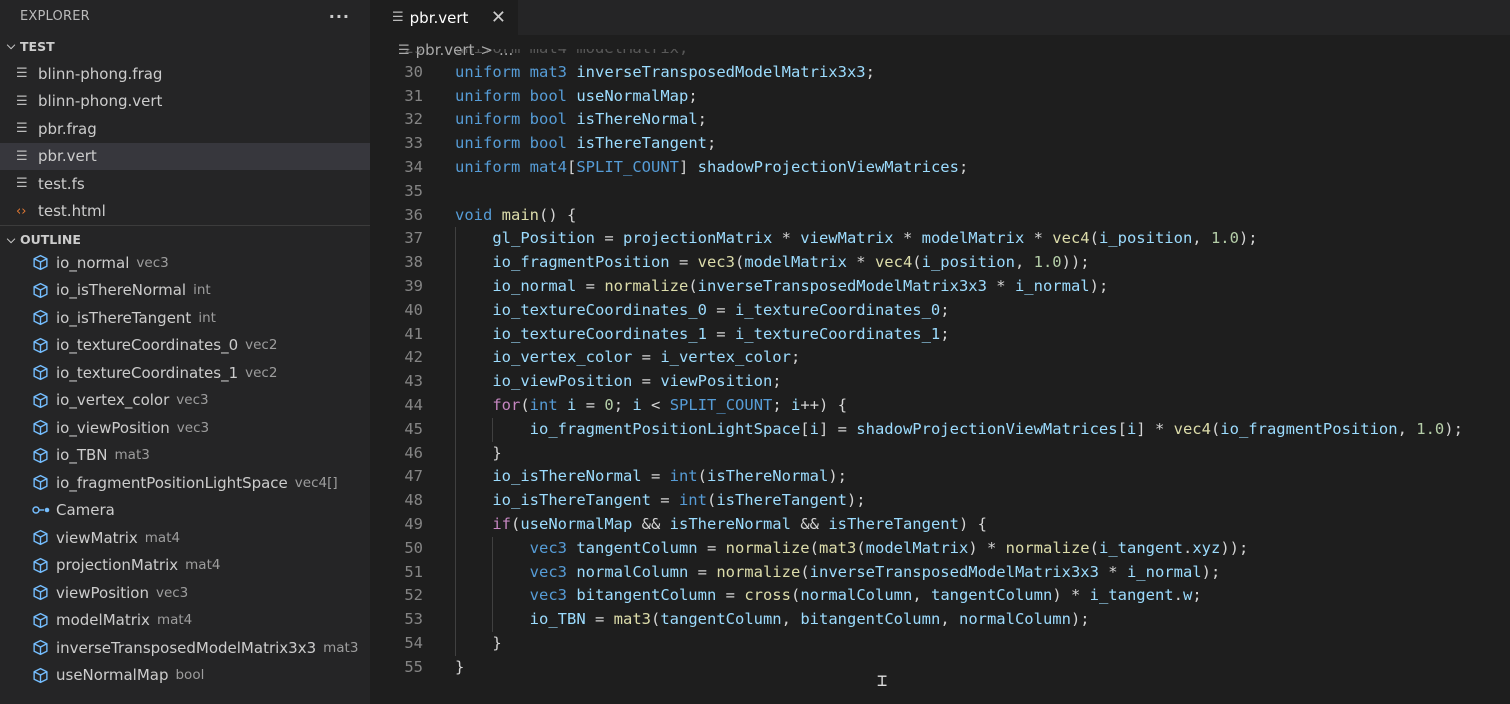  Describe the element at coordinates (185, 456) in the screenshot. I see `outline-item: io_TBN mat3` at that location.